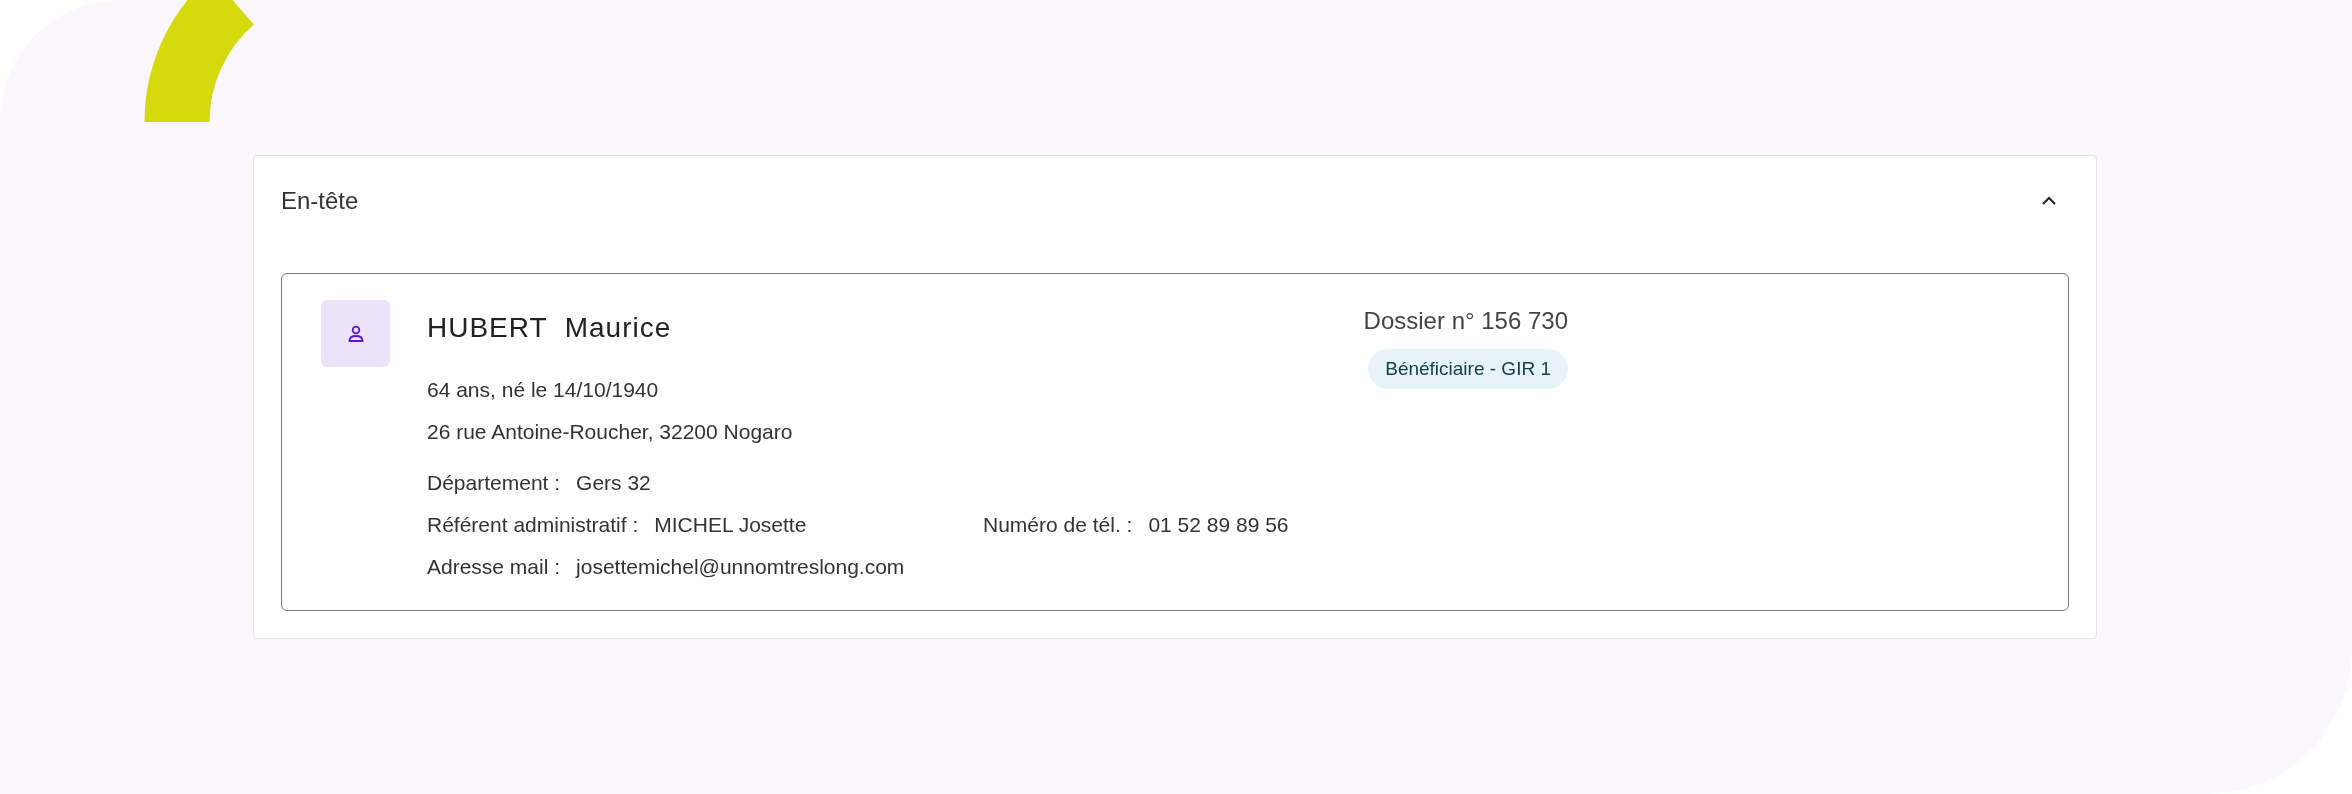 The width and height of the screenshot is (2352, 794). What do you see at coordinates (550, 328) in the screenshot?
I see `beneficiary-name: HUBERT Maurice` at bounding box center [550, 328].